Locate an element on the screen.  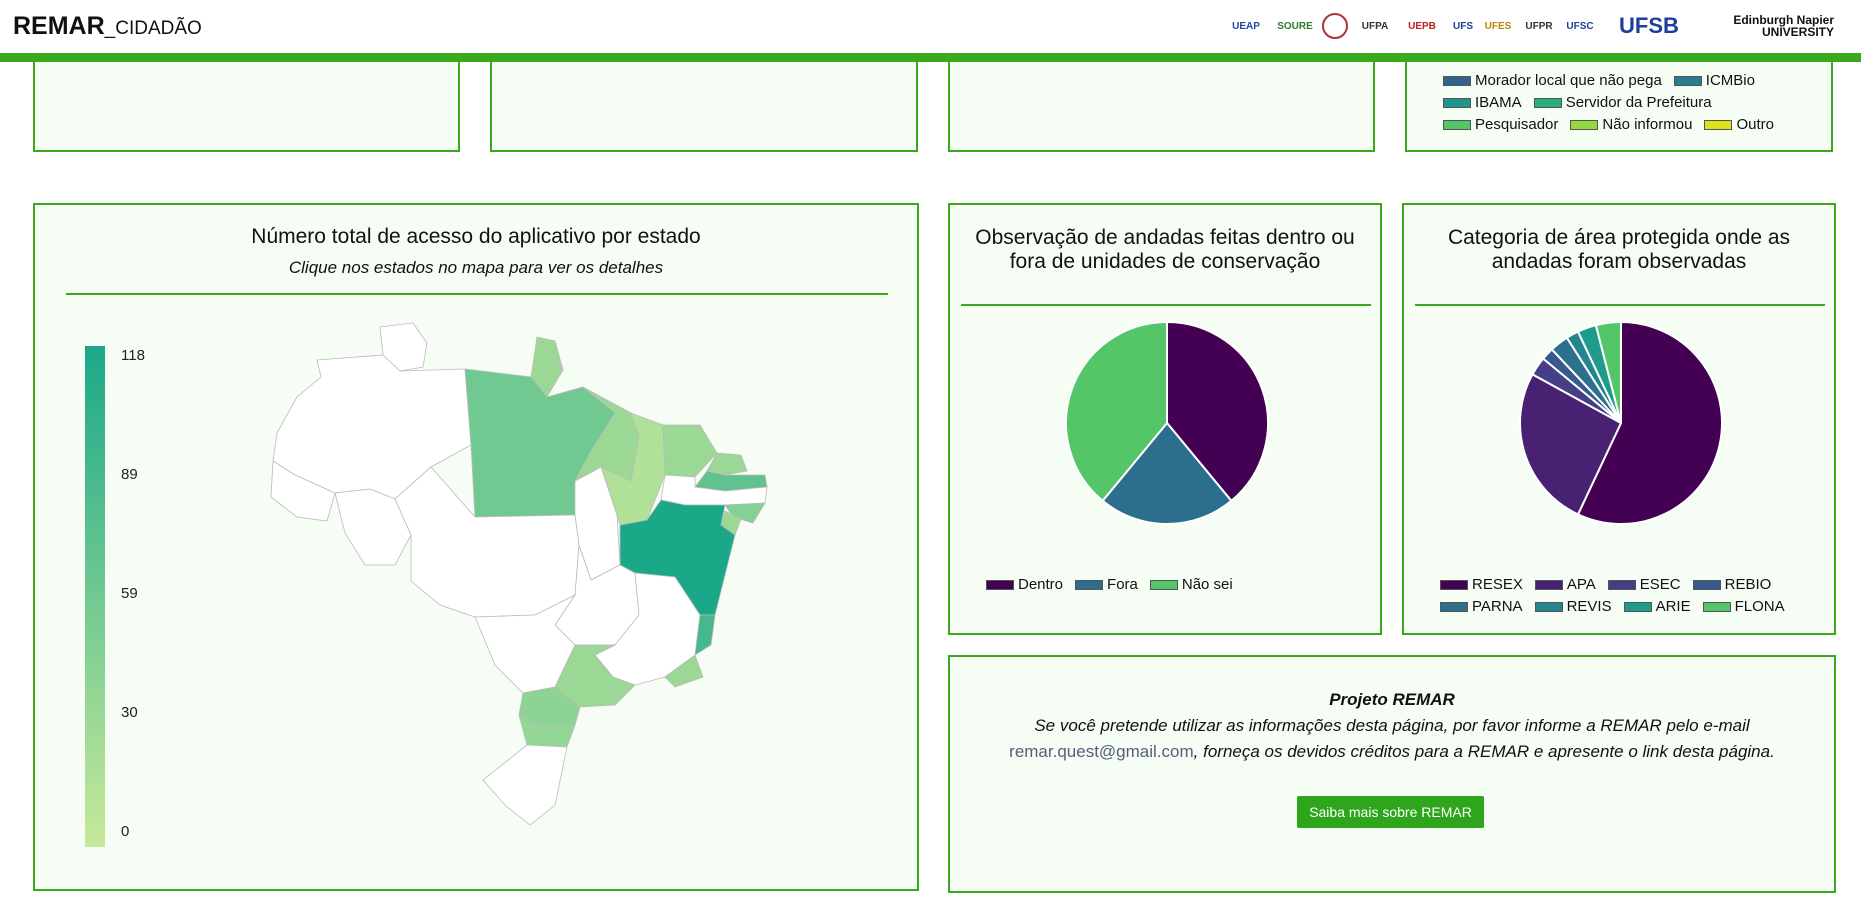
map-state-am is located at coordinates (372, 427).